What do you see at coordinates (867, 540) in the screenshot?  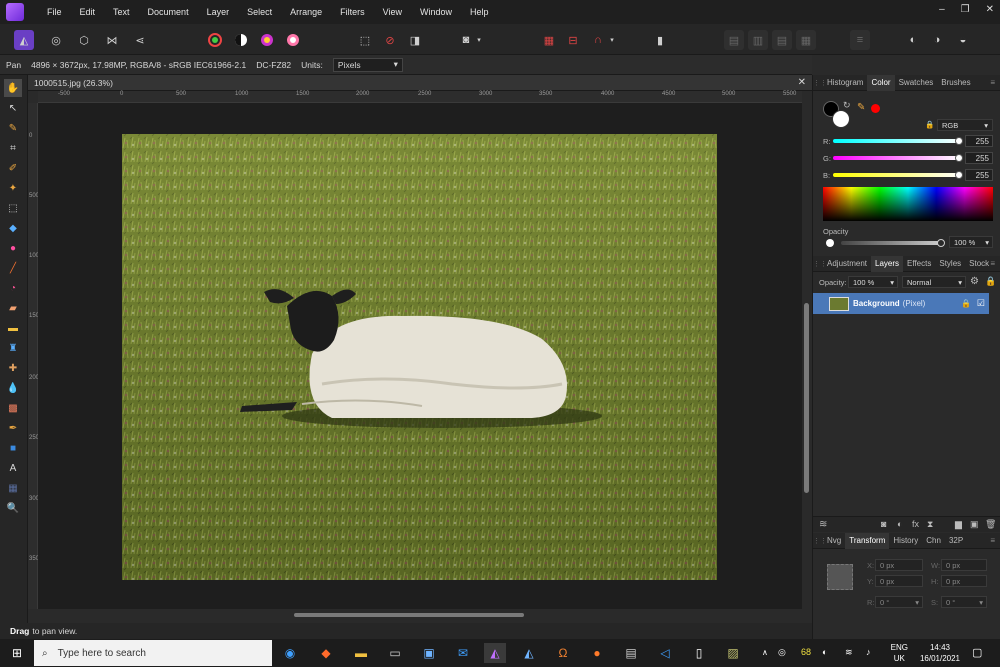 I see `tab-transform: Transform` at bounding box center [867, 540].